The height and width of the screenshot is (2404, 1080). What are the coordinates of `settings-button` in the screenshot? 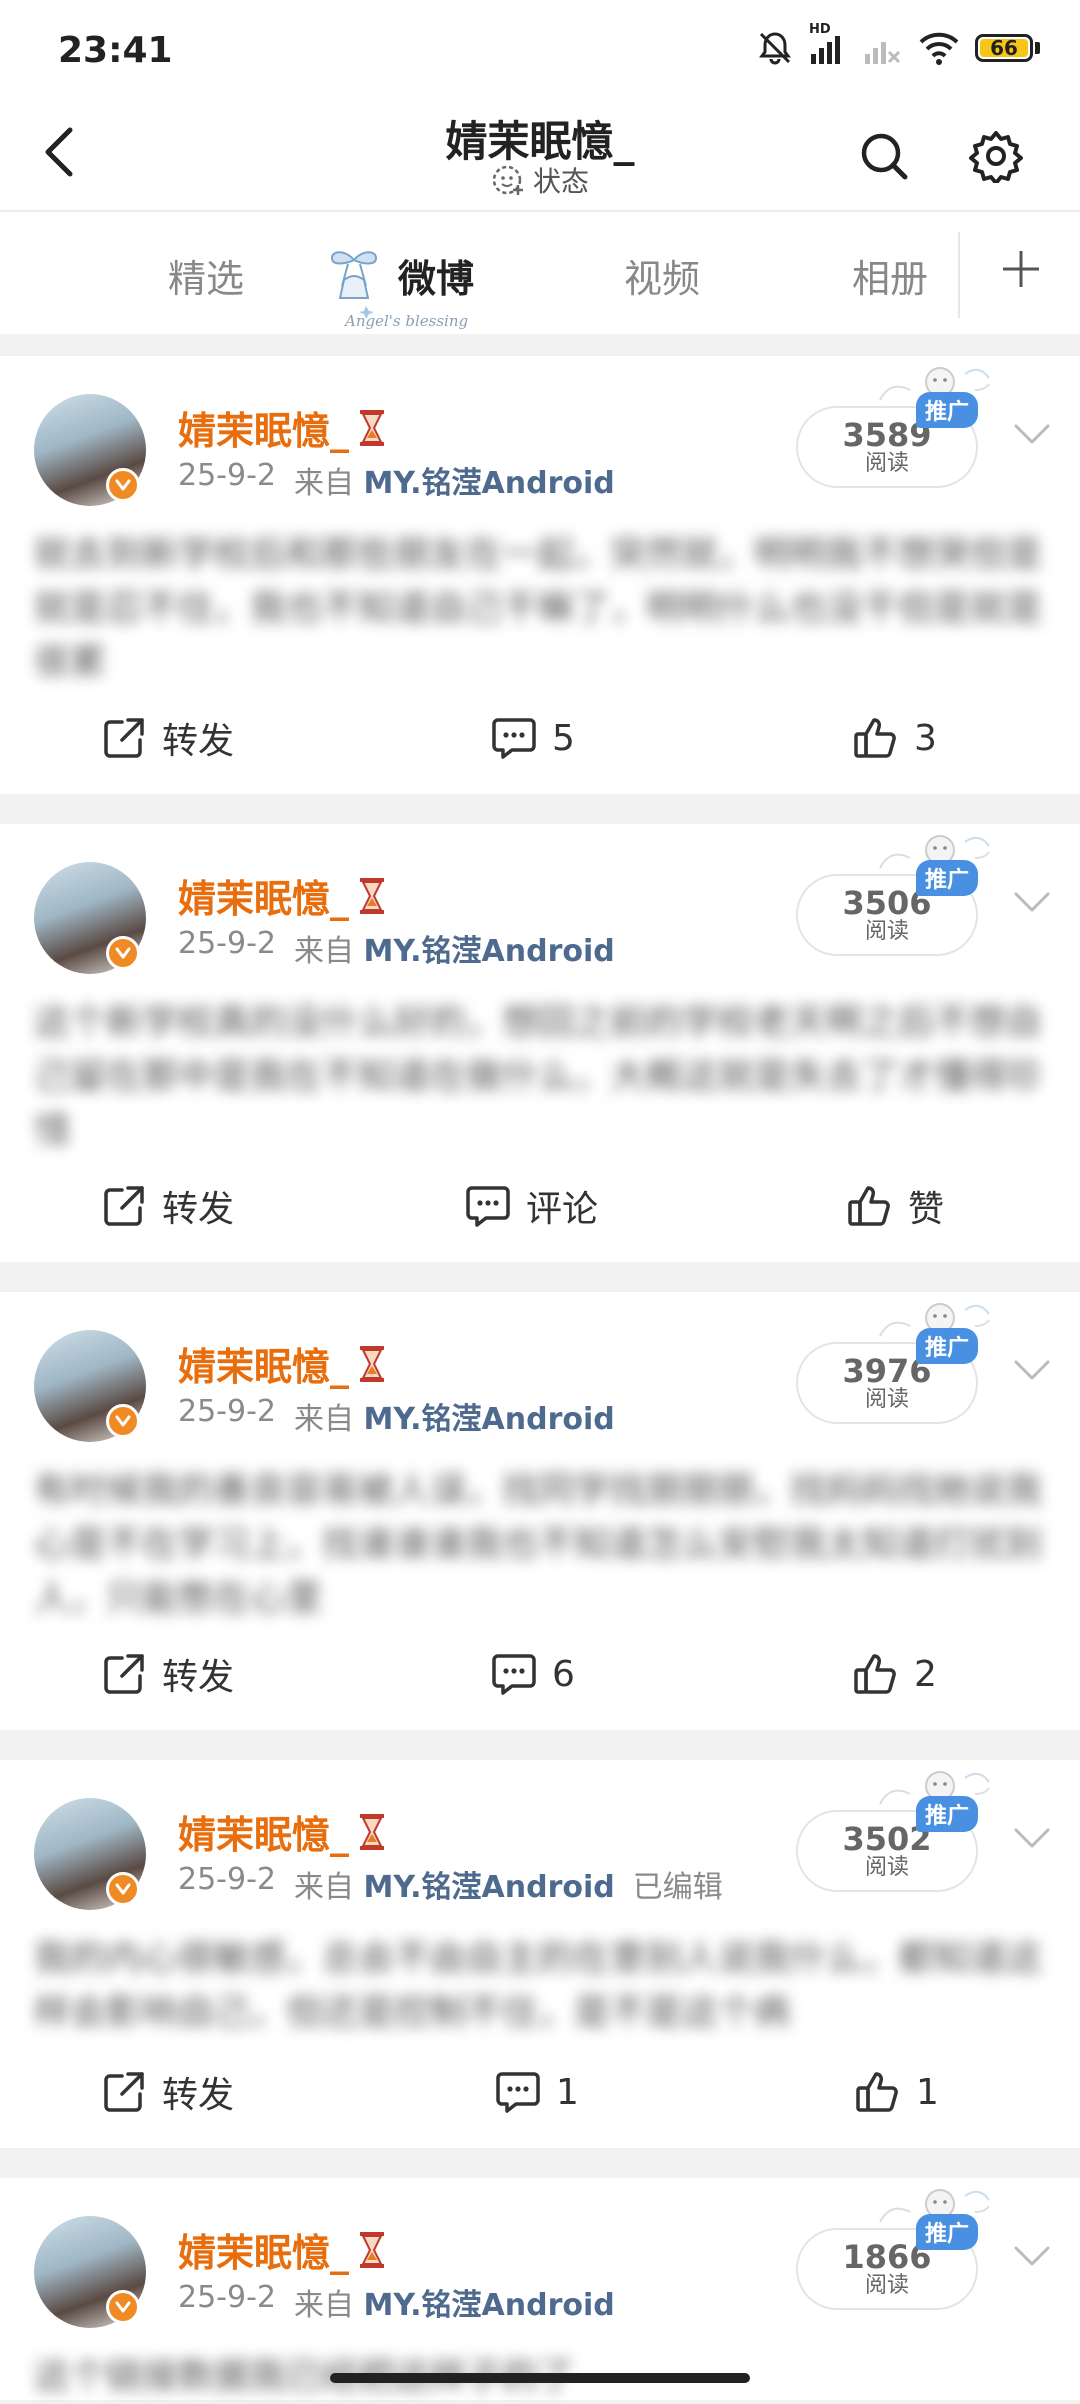 It's located at (996, 156).